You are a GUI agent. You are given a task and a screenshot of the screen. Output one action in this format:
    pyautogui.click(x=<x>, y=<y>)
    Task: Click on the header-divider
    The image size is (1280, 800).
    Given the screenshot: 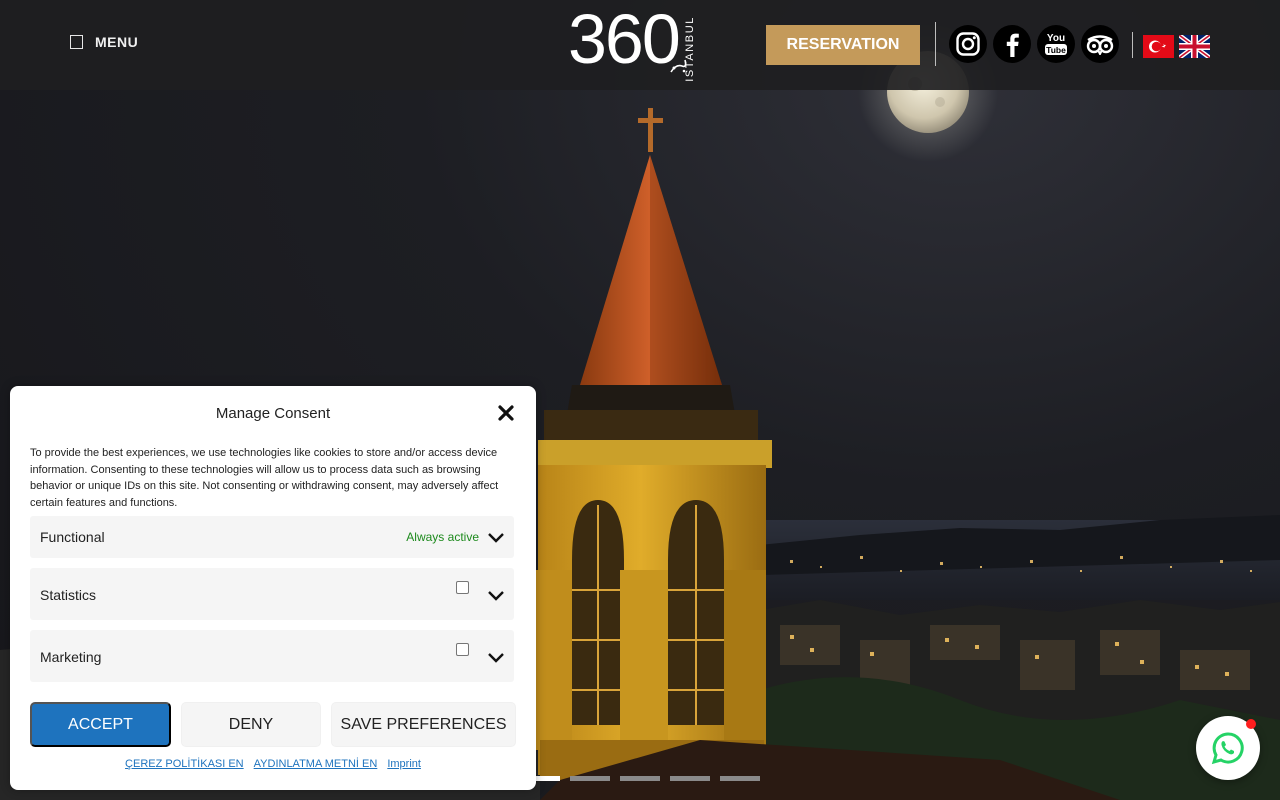 What is the action you would take?
    pyautogui.click(x=935, y=44)
    